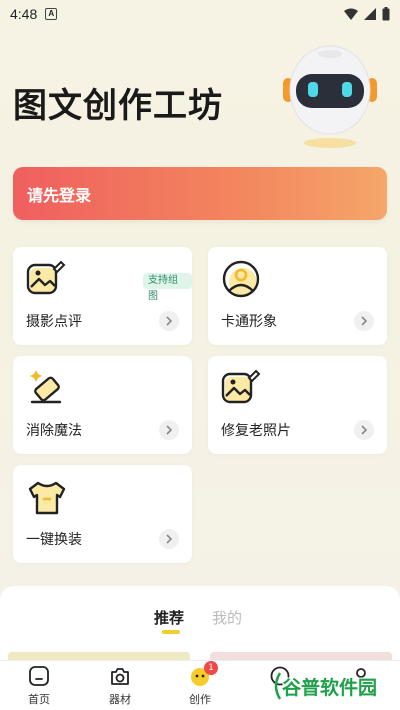  I want to click on nav-item-equipment: 器材, so click(120, 685).